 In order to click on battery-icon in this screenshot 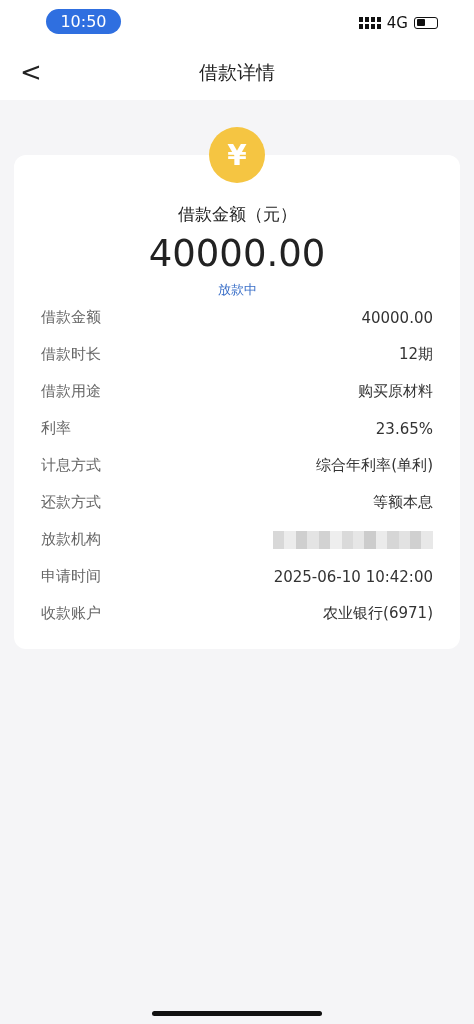, I will do `click(426, 22)`.